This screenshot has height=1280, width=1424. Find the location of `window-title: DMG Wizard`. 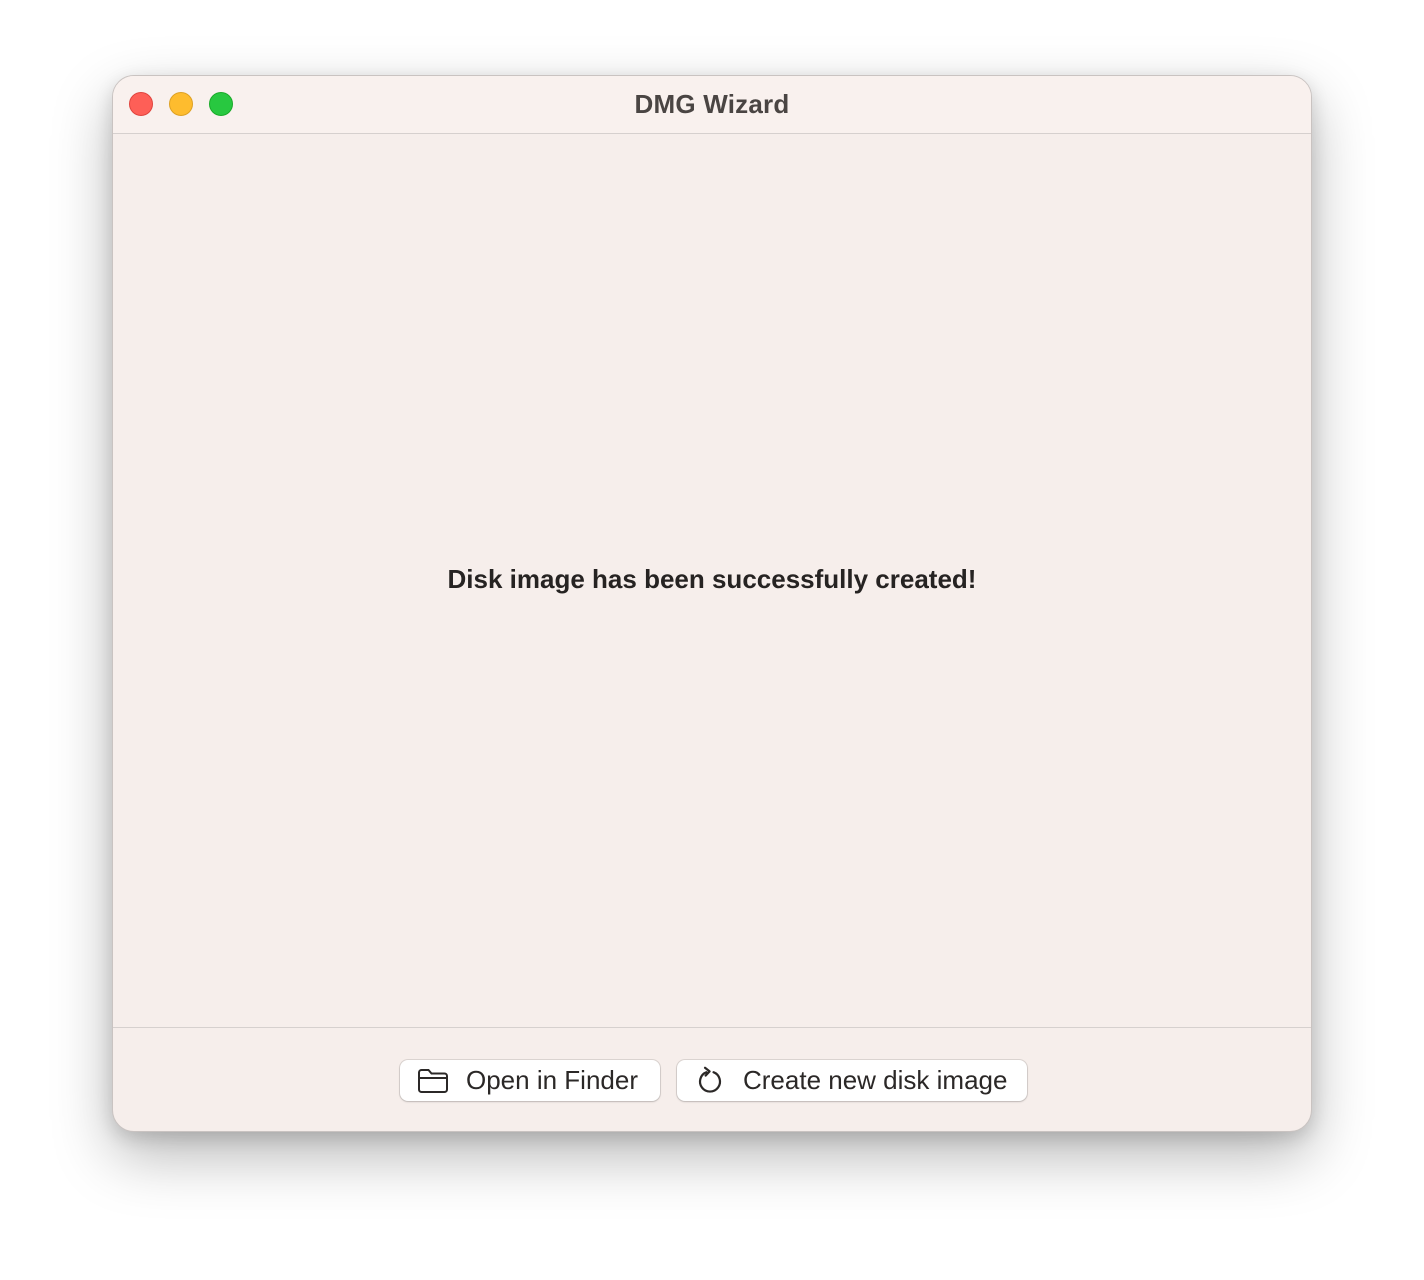

window-title: DMG Wizard is located at coordinates (712, 104).